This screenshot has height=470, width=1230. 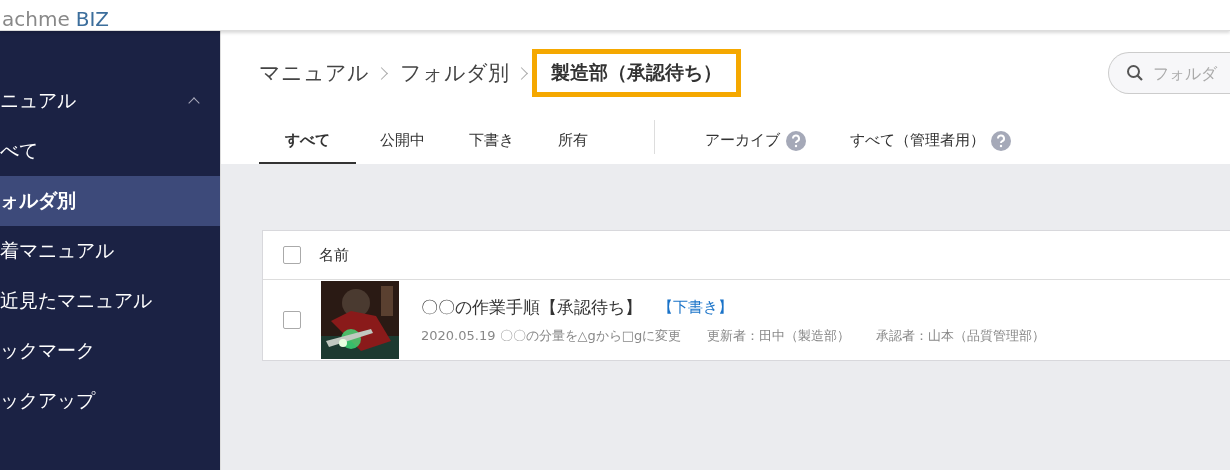 What do you see at coordinates (110, 151) in the screenshot?
I see `sidebar-item: べて` at bounding box center [110, 151].